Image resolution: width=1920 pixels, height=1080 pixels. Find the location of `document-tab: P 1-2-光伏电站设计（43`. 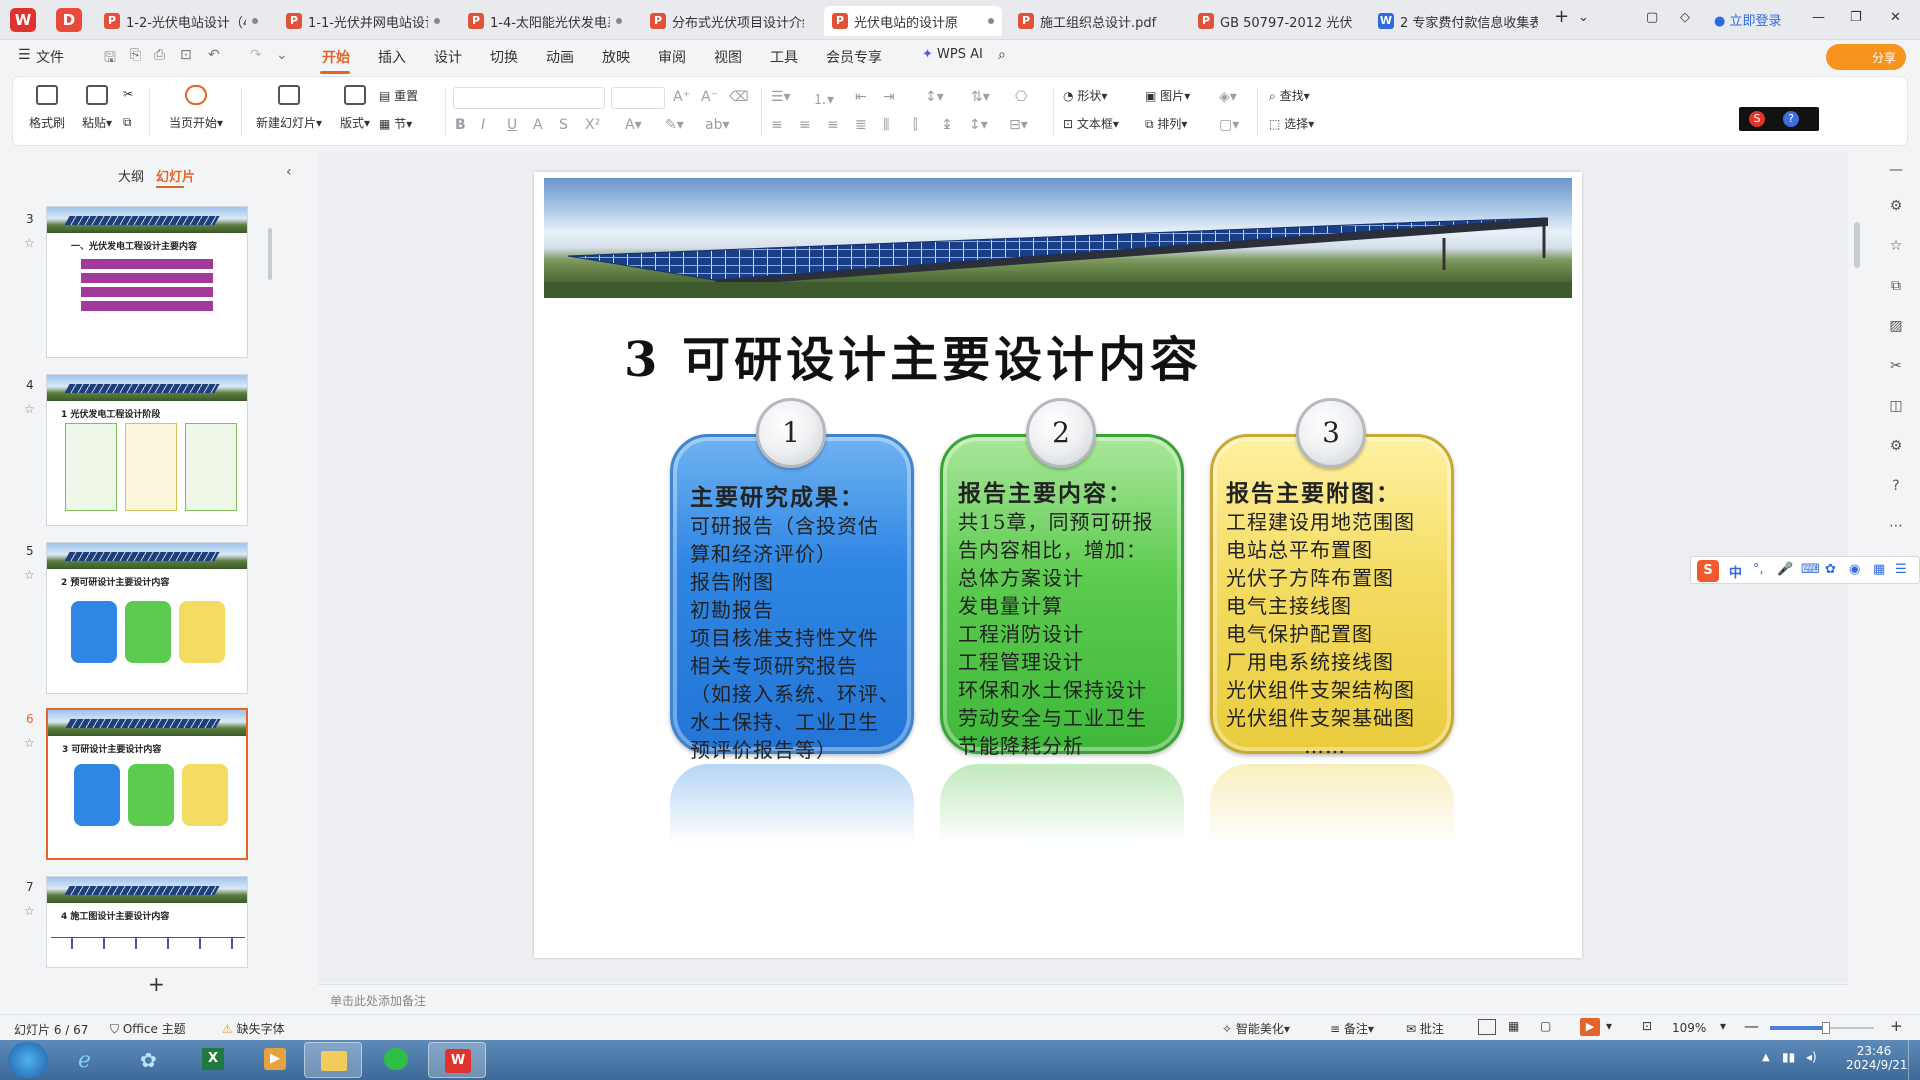

document-tab: P 1-2-光伏电站设计（43 is located at coordinates (181, 21).